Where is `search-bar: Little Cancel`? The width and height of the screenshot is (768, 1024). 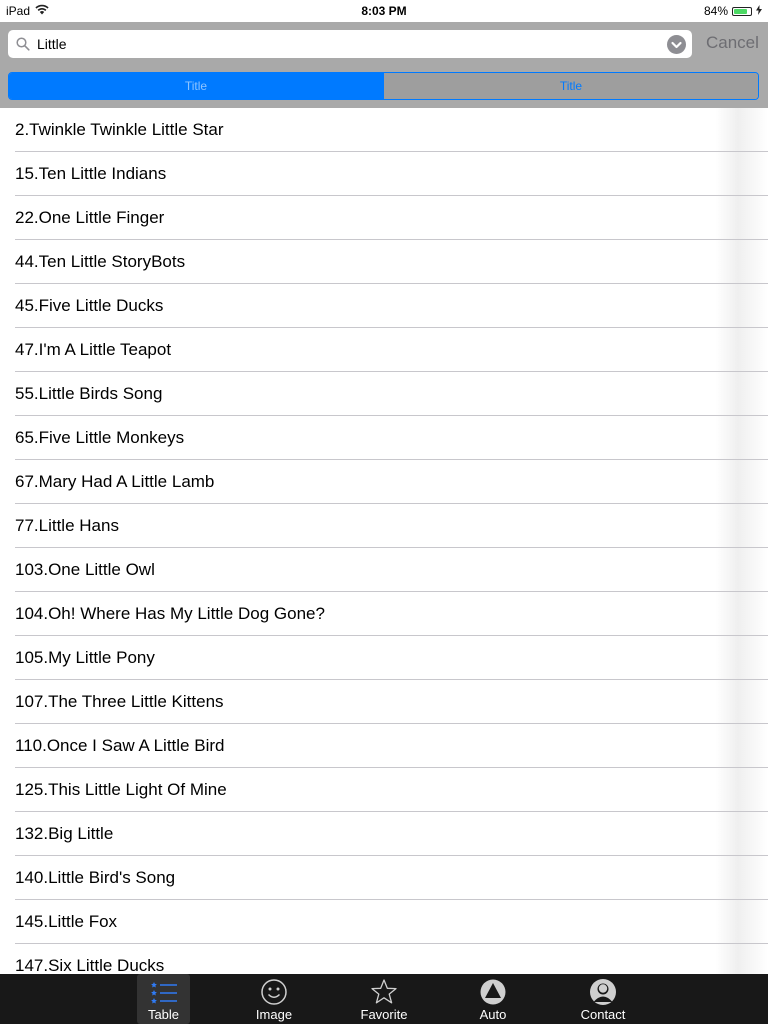
search-bar: Little Cancel is located at coordinates (384, 44).